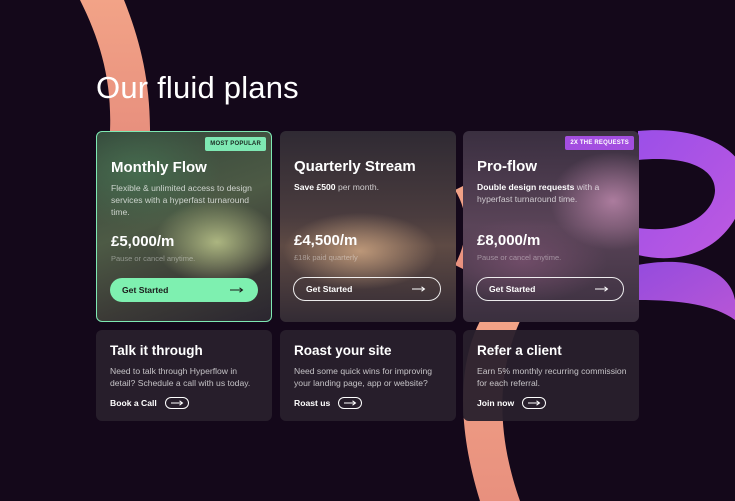  What do you see at coordinates (507, 166) in the screenshot?
I see `plan-name: Pro-flow` at bounding box center [507, 166].